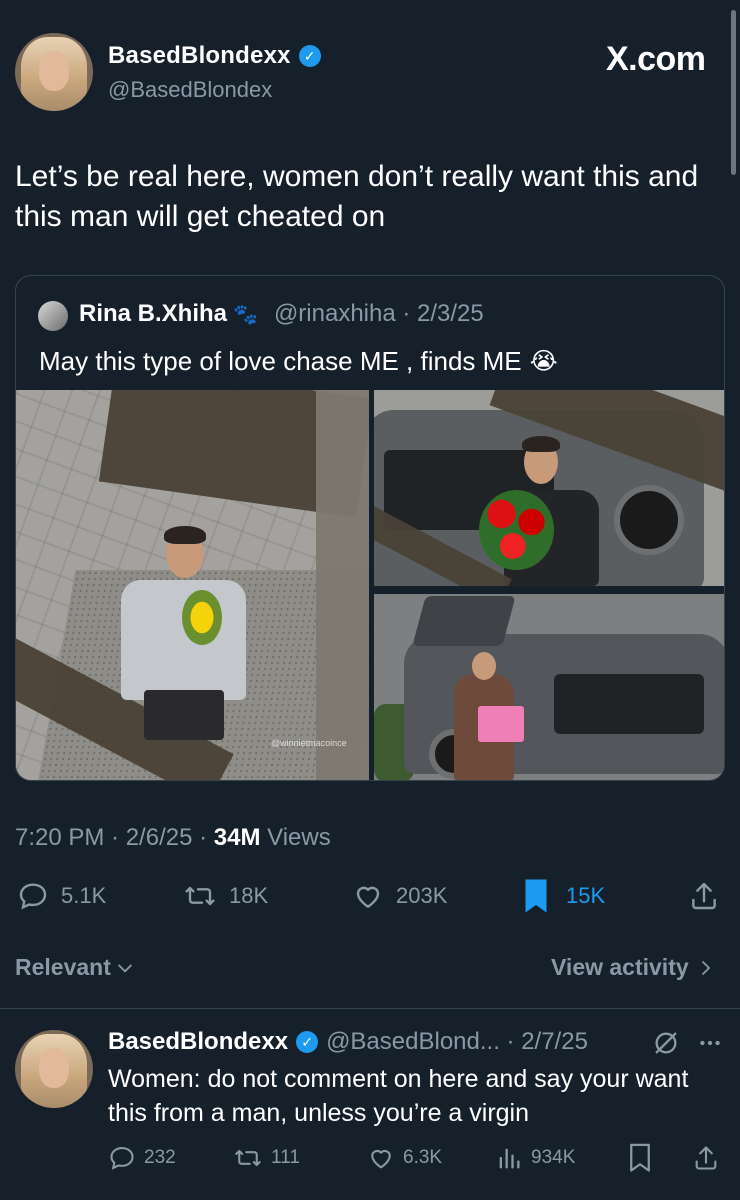 This screenshot has width=740, height=1200. What do you see at coordinates (309, 743) in the screenshot?
I see `photo-watermark: @winnietmacoince` at bounding box center [309, 743].